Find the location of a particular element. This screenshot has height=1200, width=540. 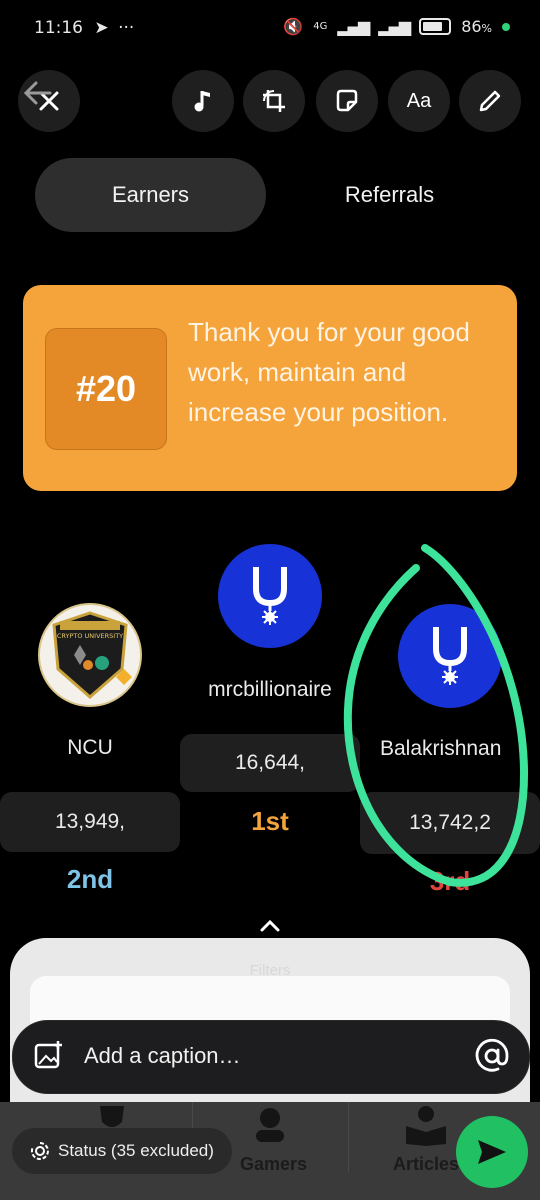

mention-icon is located at coordinates (492, 1058).